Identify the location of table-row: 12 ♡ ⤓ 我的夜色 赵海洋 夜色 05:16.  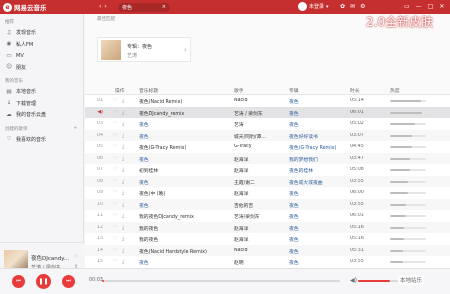
(267, 227).